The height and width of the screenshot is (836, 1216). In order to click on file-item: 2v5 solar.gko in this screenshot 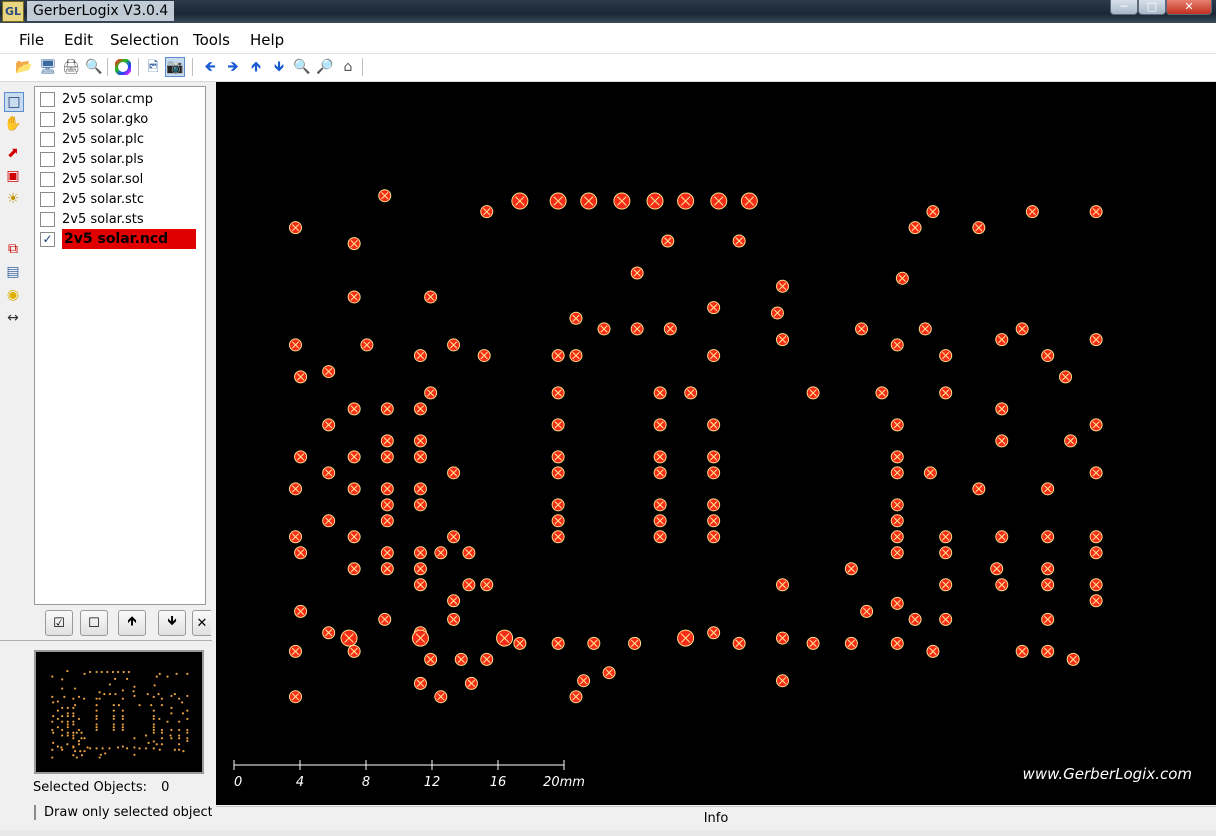, I will do `click(94, 119)`.